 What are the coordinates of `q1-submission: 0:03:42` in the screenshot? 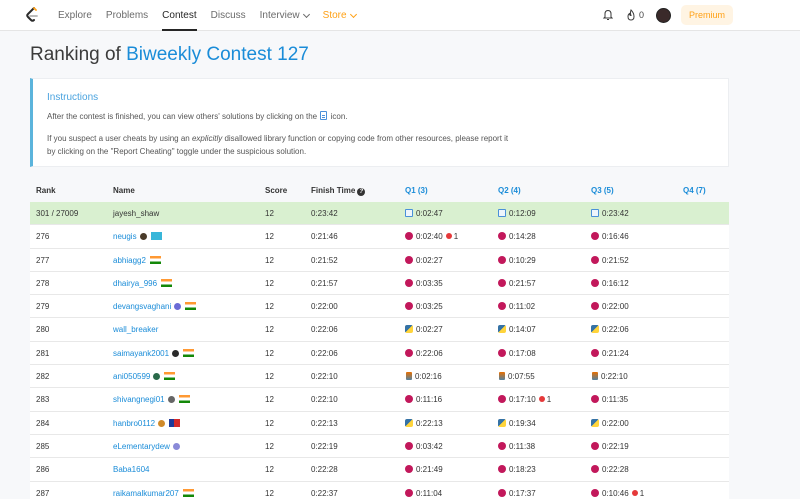 It's located at (424, 446).